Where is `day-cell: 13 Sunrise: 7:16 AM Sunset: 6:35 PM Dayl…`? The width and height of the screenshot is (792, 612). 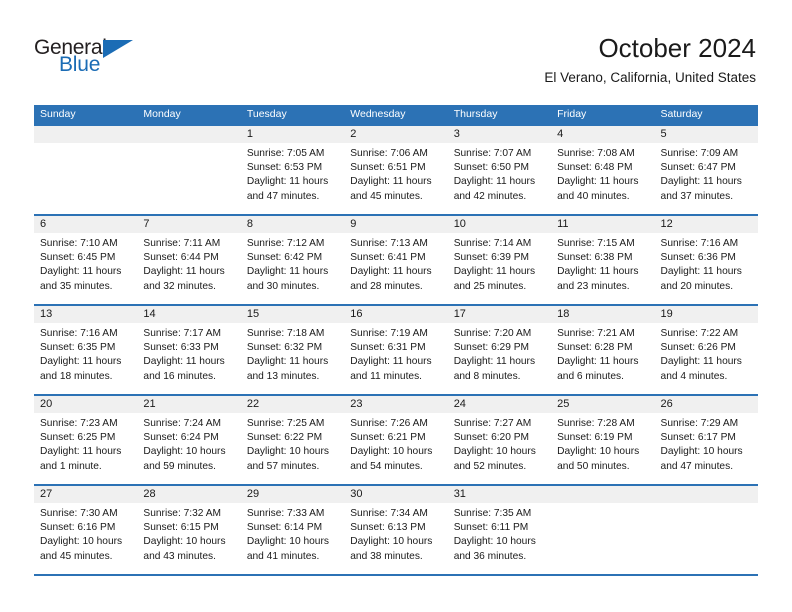 day-cell: 13 Sunrise: 7:16 AM Sunset: 6:35 PM Dayl… is located at coordinates (85, 350).